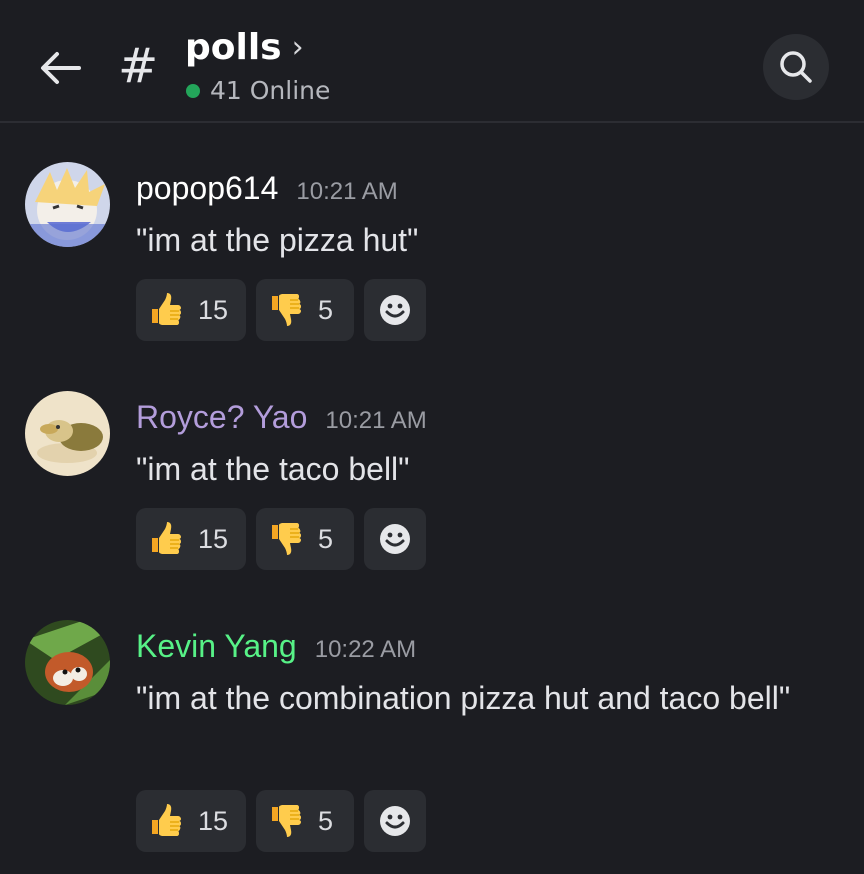 The width and height of the screenshot is (864, 874). I want to click on message-header: Royce? Yao 10:21 AM, so click(281, 417).